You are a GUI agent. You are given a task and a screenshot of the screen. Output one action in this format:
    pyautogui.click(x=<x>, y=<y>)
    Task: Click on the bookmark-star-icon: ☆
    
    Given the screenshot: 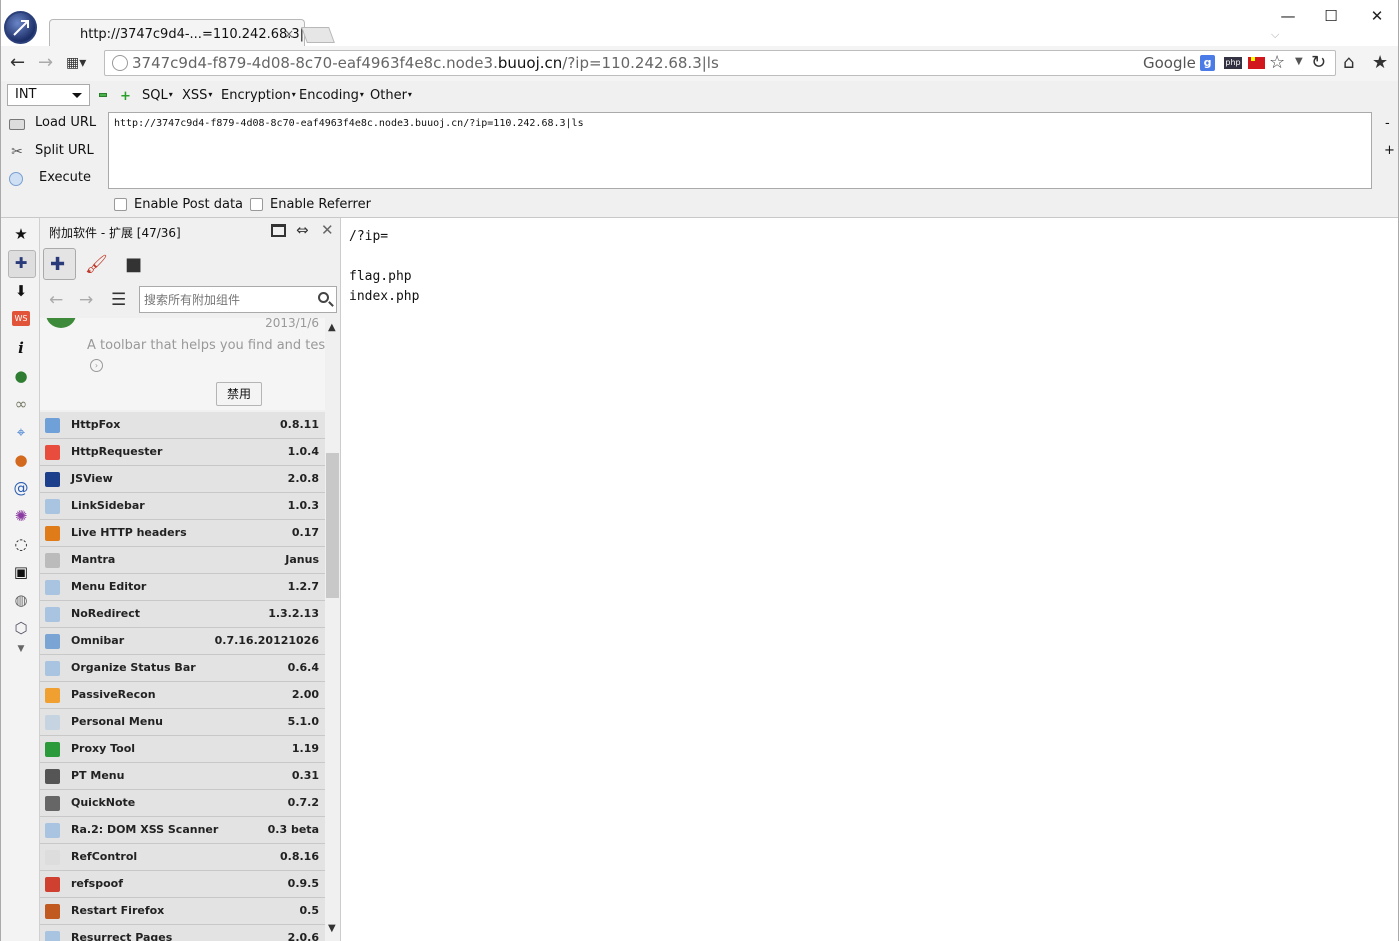 What is the action you would take?
    pyautogui.click(x=1277, y=62)
    